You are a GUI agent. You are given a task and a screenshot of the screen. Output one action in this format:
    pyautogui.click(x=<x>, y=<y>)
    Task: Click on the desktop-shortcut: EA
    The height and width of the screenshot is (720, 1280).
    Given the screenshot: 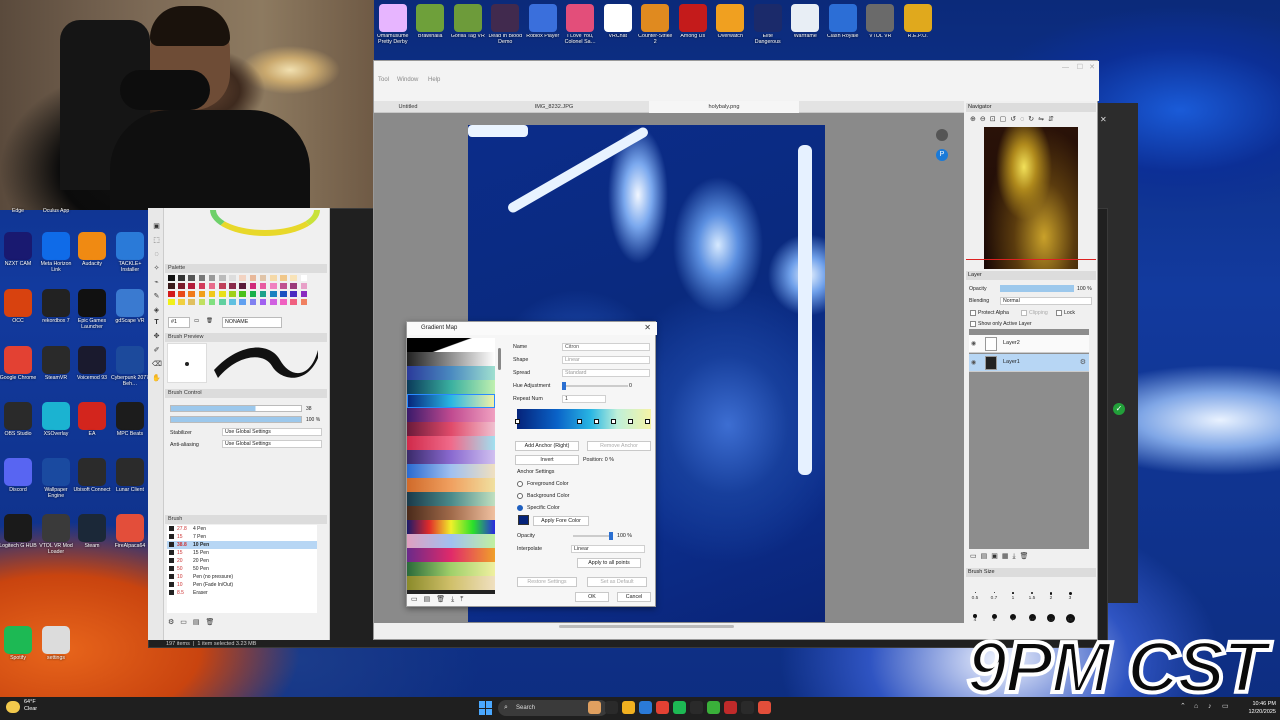 What is the action you would take?
    pyautogui.click(x=92, y=420)
    